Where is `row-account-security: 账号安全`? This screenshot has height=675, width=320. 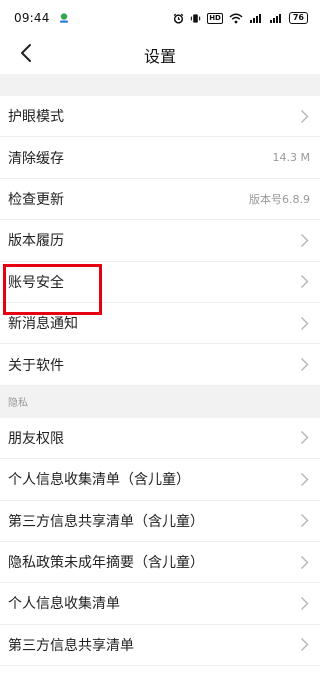 row-account-security: 账号安全 is located at coordinates (160, 282).